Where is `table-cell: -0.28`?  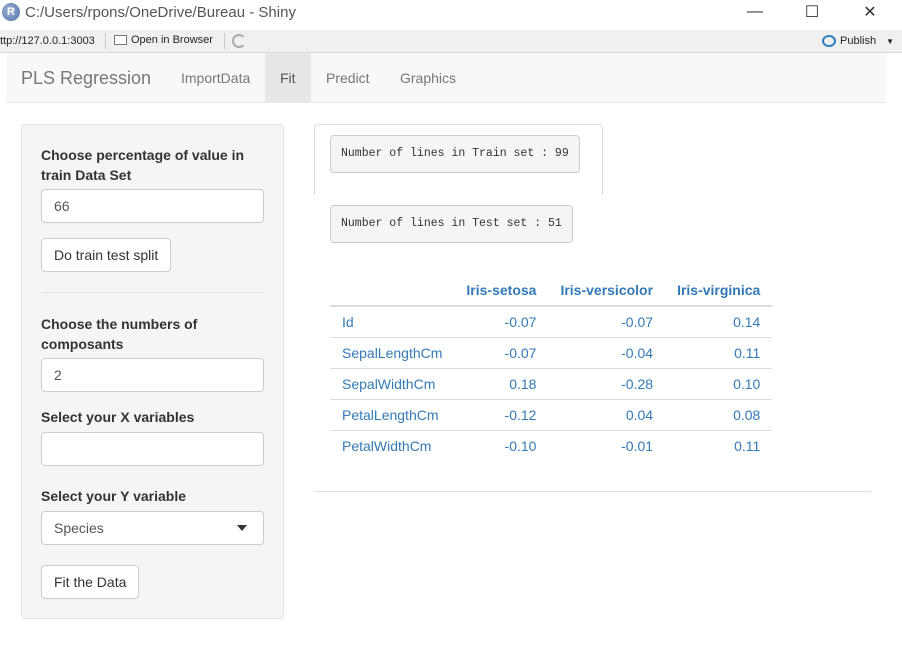 table-cell: -0.28 is located at coordinates (607, 383).